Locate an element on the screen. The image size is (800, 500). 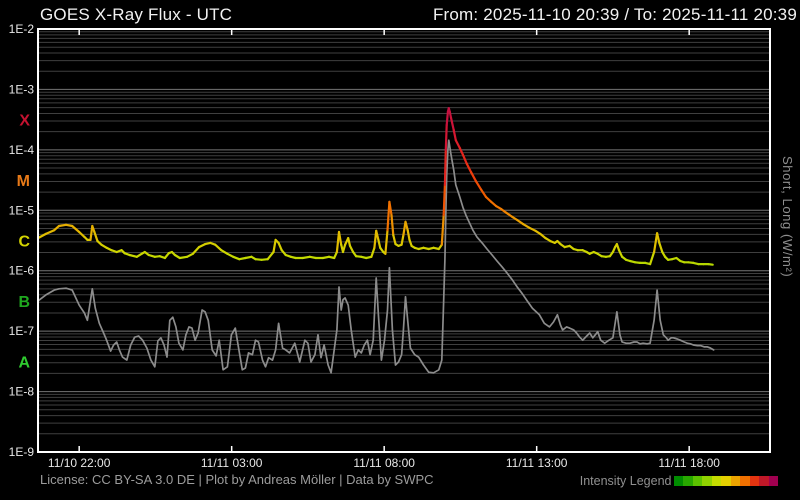
flare-class-label: C is located at coordinates (24, 242).